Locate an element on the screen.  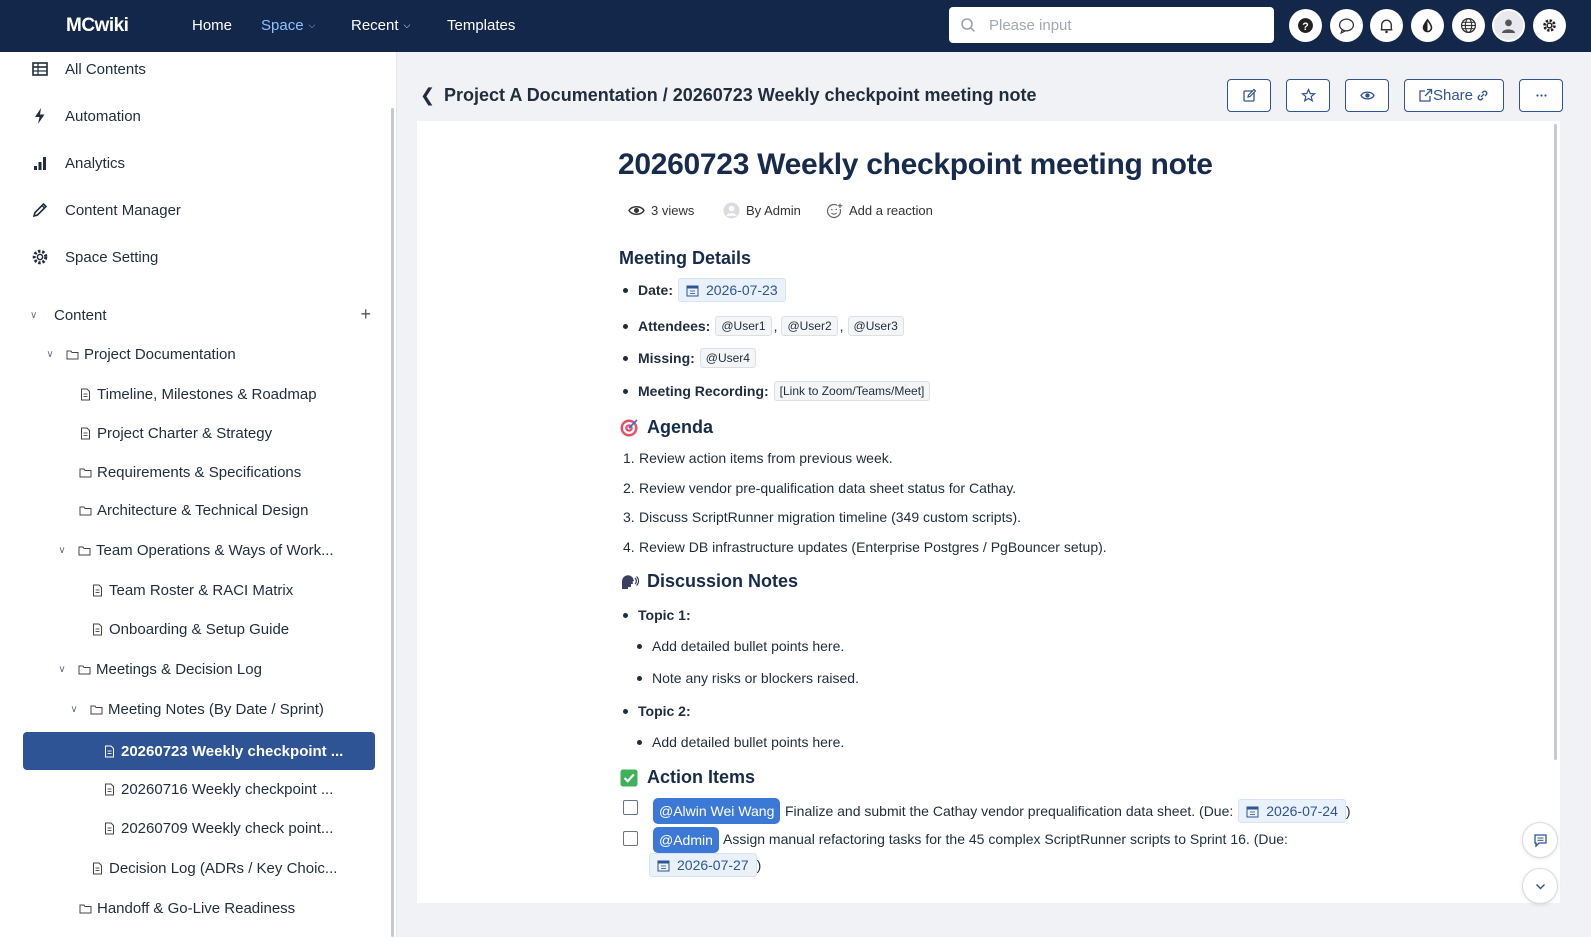
search-icon is located at coordinates (968, 25).